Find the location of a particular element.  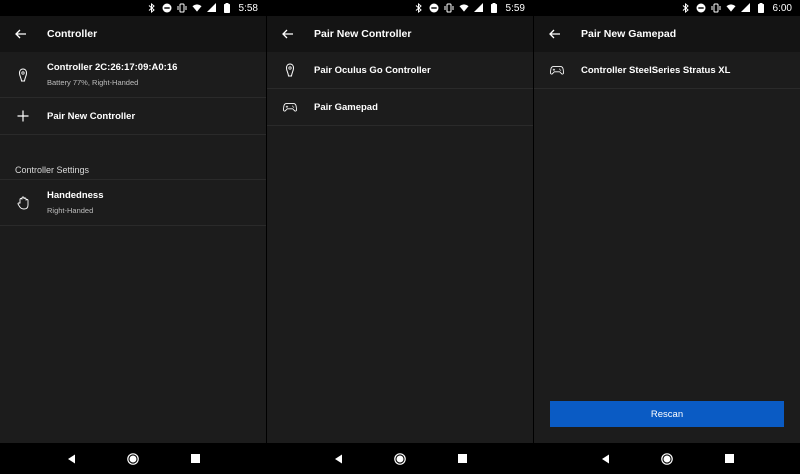

app-bar: Controller is located at coordinates (133, 34).